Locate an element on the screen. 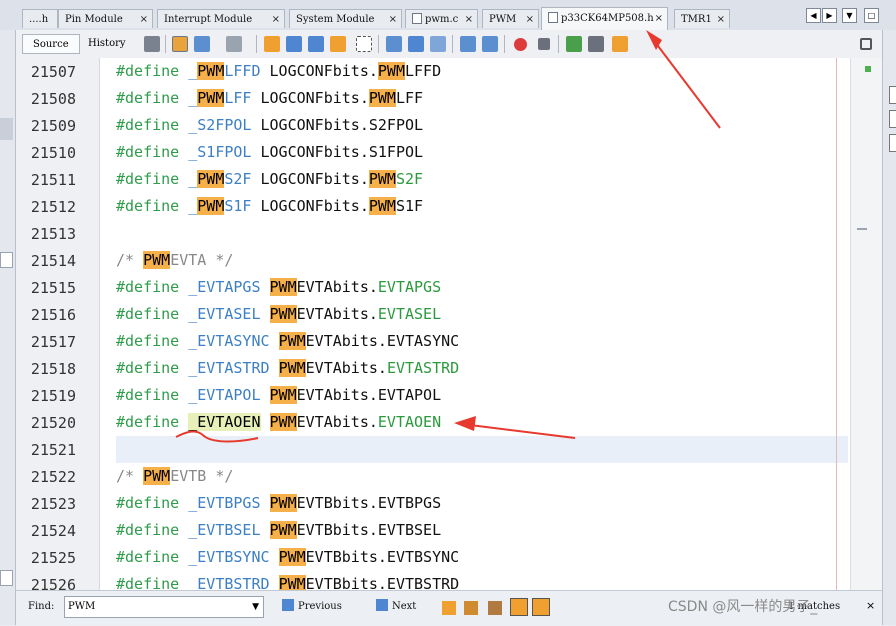 Image resolution: width=896 pixels, height=626 pixels. find-previous-button: Previous is located at coordinates (312, 607).